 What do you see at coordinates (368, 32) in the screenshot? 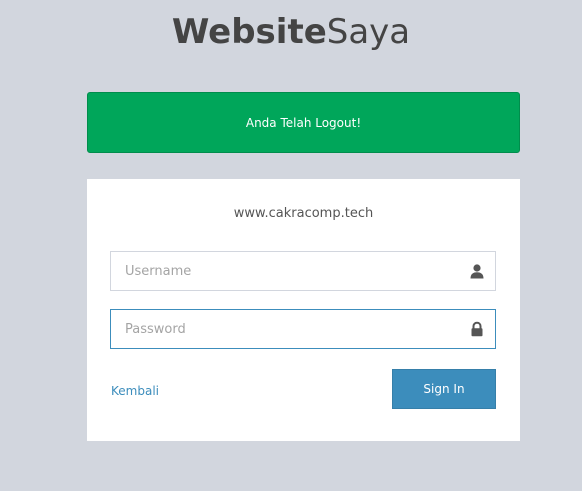
I see `logo-light-text: Saya` at bounding box center [368, 32].